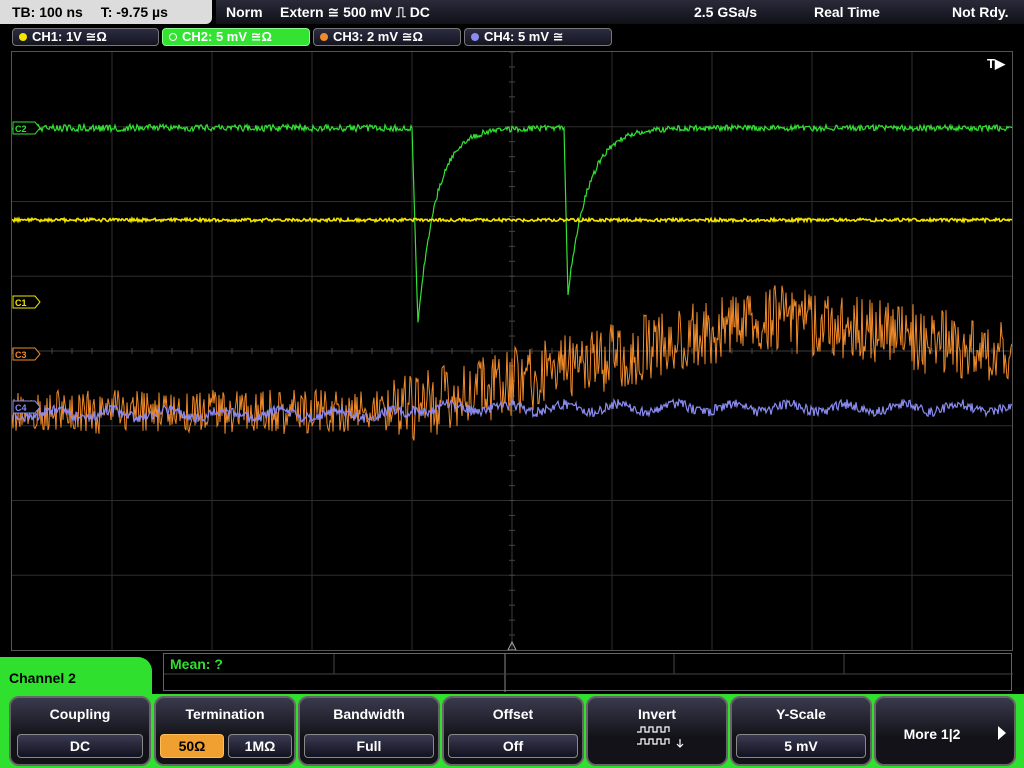 The image size is (1024, 768). What do you see at coordinates (513, 714) in the screenshot?
I see `offset-title: Offset` at bounding box center [513, 714].